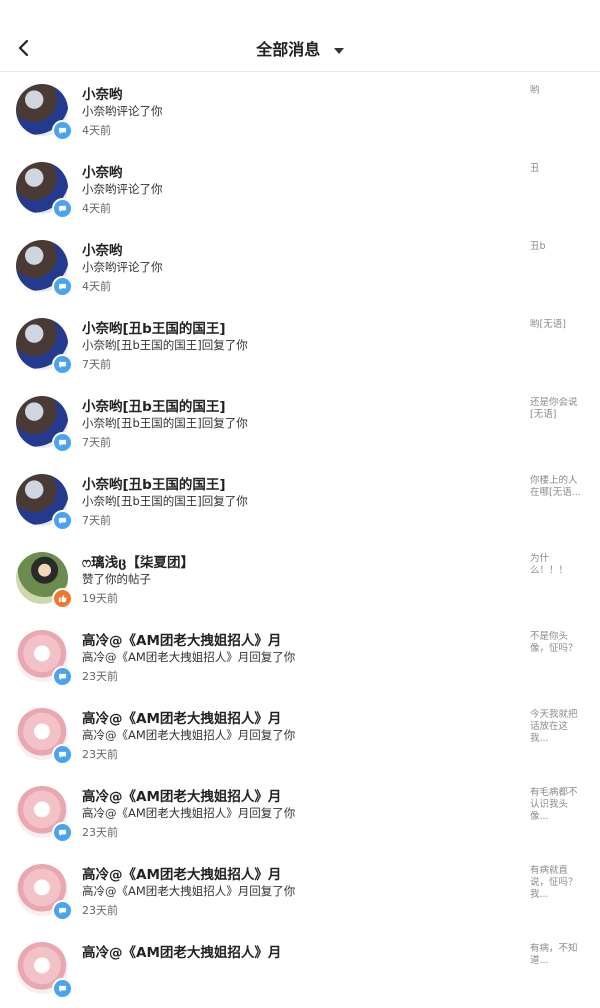 This screenshot has width=600, height=1008. Describe the element at coordinates (100, 598) in the screenshot. I see `message-time: 19天前` at that location.